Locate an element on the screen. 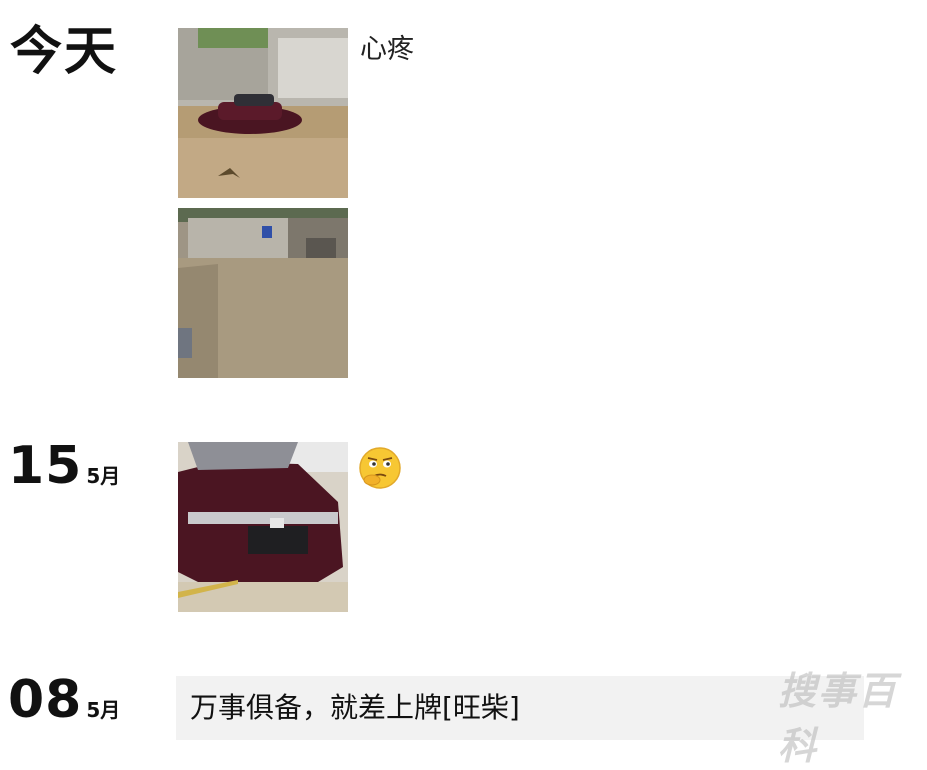 The height and width of the screenshot is (770, 927). date-label-15-may: 15 5月 is located at coordinates (64, 466).